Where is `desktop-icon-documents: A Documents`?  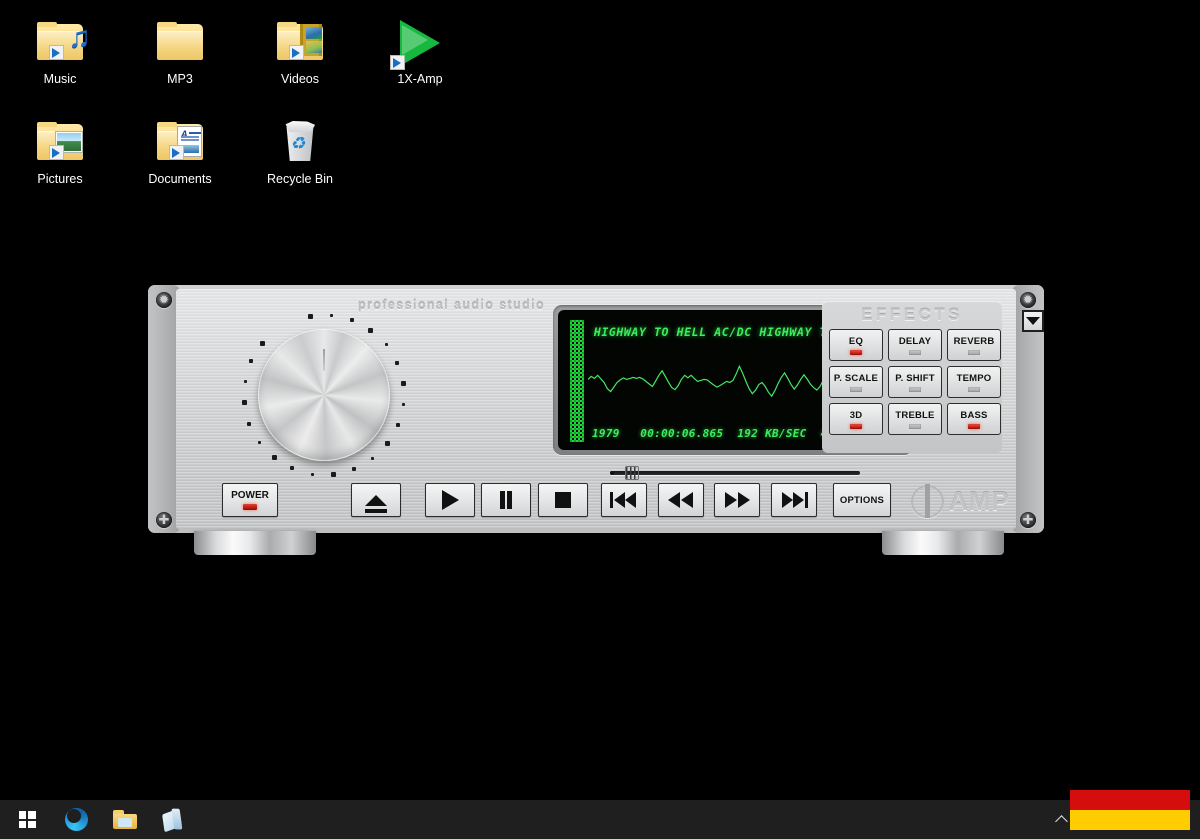 desktop-icon-documents: A Documents is located at coordinates (180, 150).